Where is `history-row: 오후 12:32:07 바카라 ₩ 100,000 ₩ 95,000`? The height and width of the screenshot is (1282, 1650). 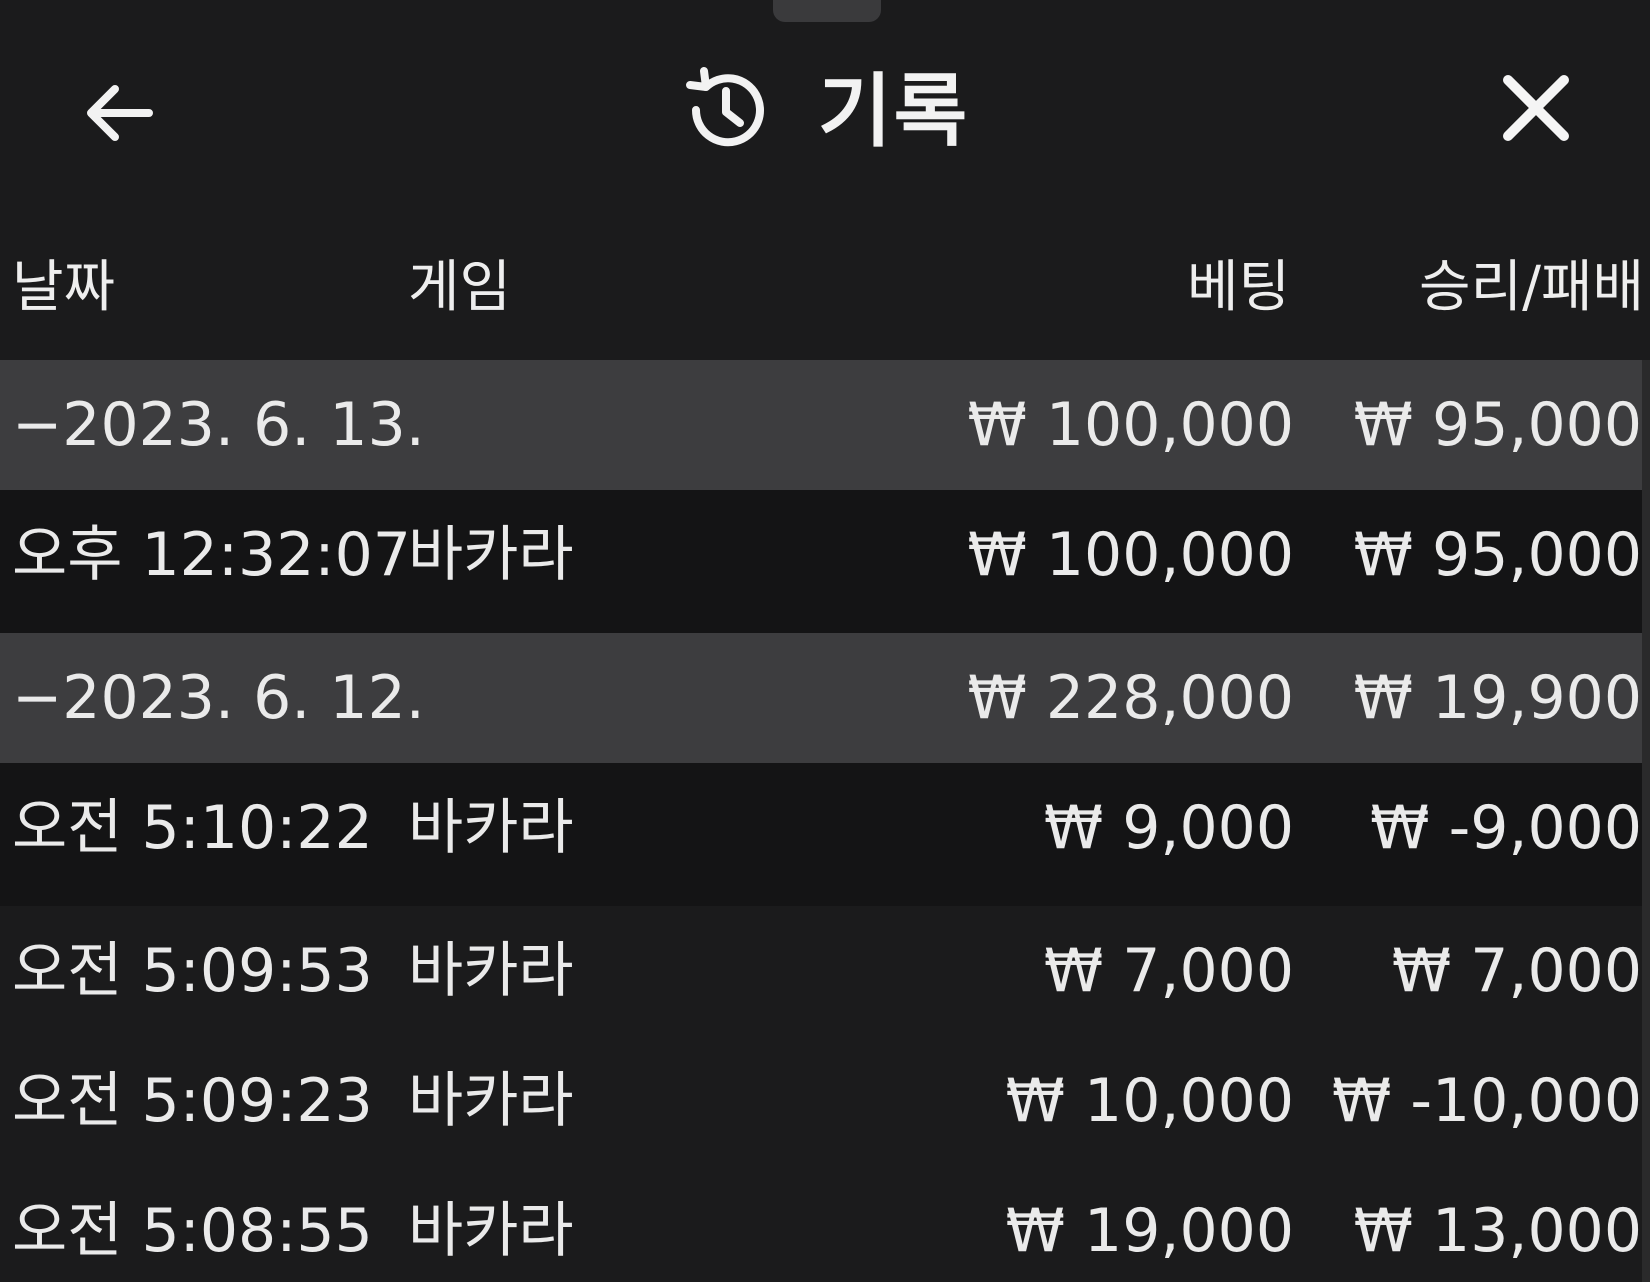
history-row: 오후 12:32:07 바카라 ₩ 100,000 ₩ 95,000 is located at coordinates (825, 561).